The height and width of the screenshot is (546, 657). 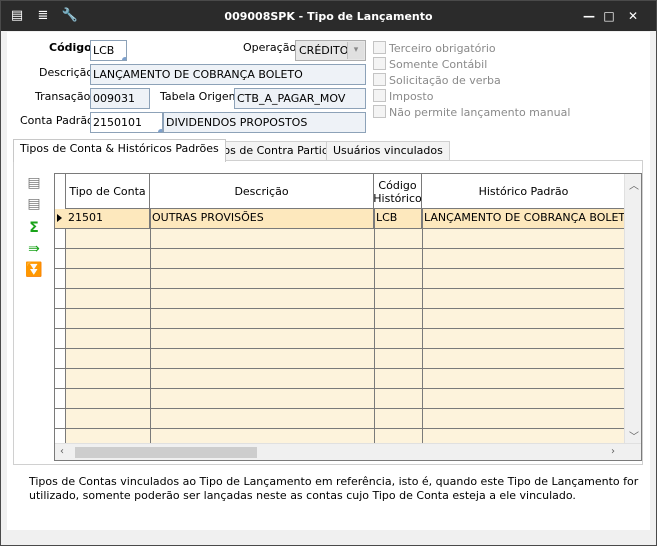 I want to click on header-tipo-de-conta: Tipo de Conta, so click(x=108, y=191).